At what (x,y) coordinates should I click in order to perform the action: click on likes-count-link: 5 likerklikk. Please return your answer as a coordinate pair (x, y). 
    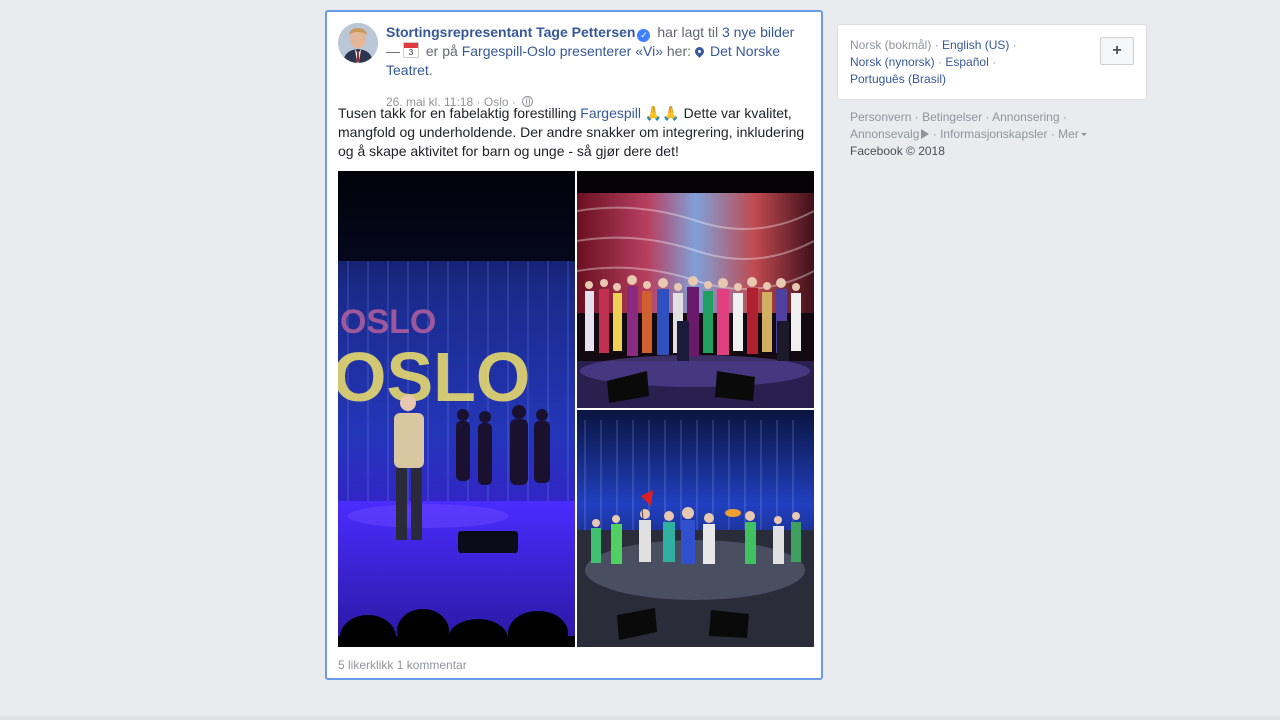
    Looking at the image, I should click on (365, 665).